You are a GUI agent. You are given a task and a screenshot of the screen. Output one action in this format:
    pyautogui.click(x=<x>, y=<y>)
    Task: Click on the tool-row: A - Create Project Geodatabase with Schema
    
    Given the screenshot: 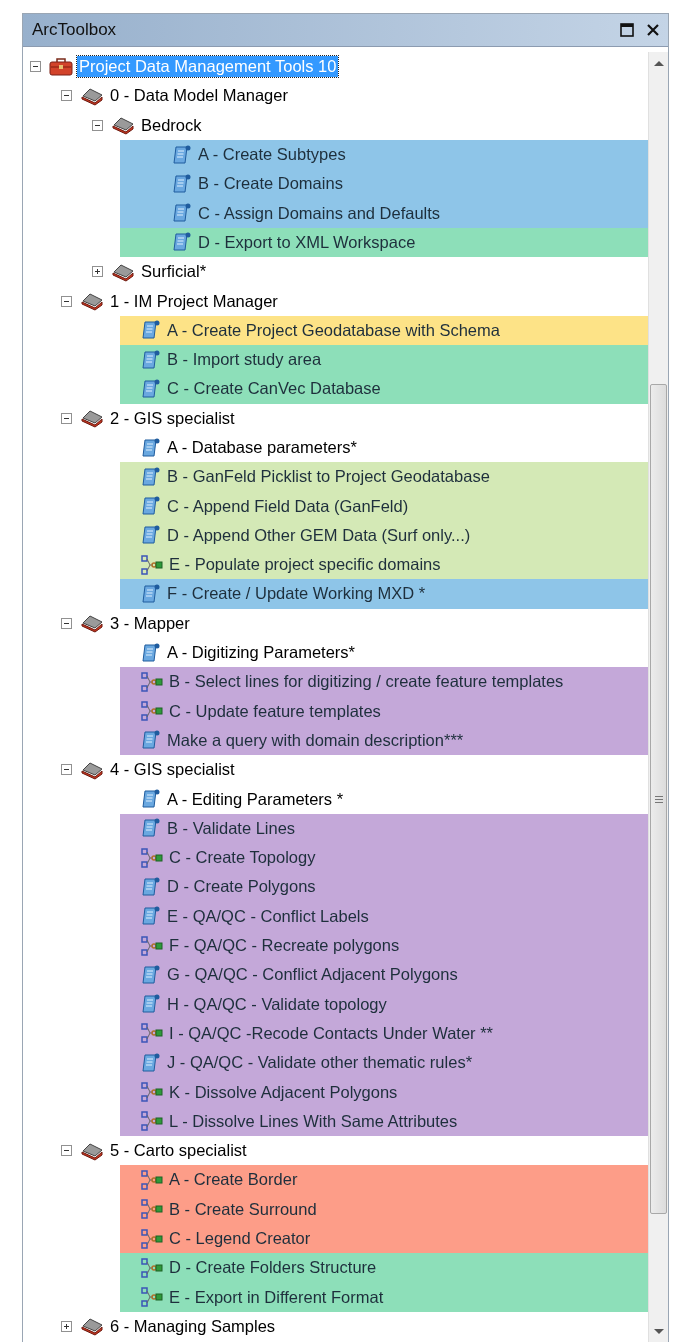 What is the action you would take?
    pyautogui.click(x=384, y=330)
    